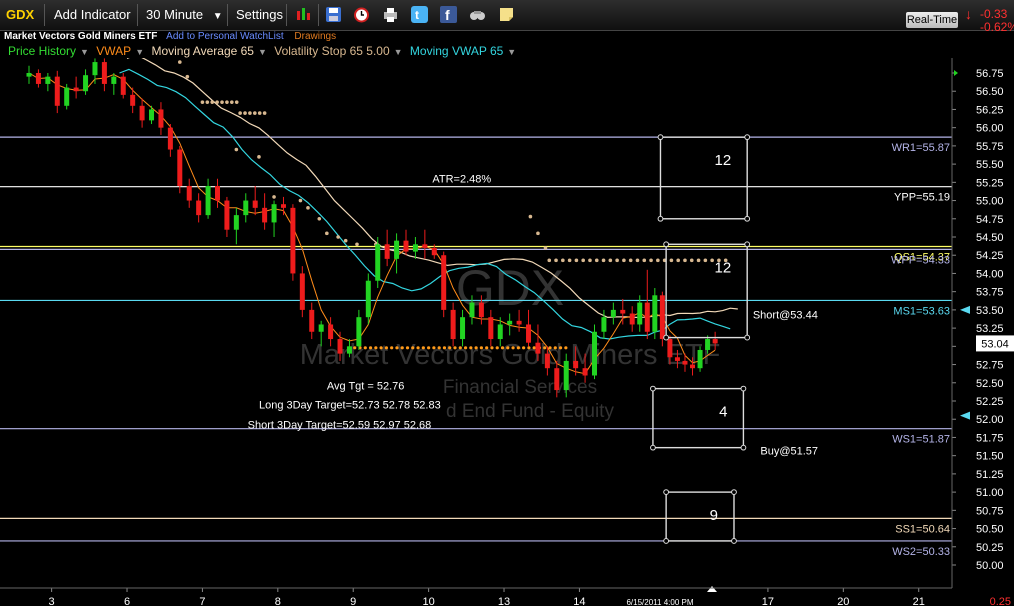 Image resolution: width=1014 pixels, height=606 pixels. Describe the element at coordinates (456, 51) in the screenshot. I see `legend-moving-vwap: Moving VWAP 65` at that location.